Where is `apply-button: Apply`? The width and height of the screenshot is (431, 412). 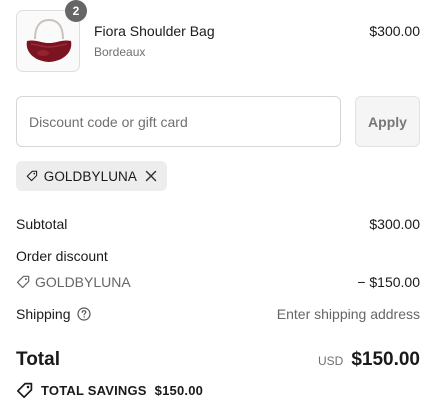 apply-button: Apply is located at coordinates (387, 121).